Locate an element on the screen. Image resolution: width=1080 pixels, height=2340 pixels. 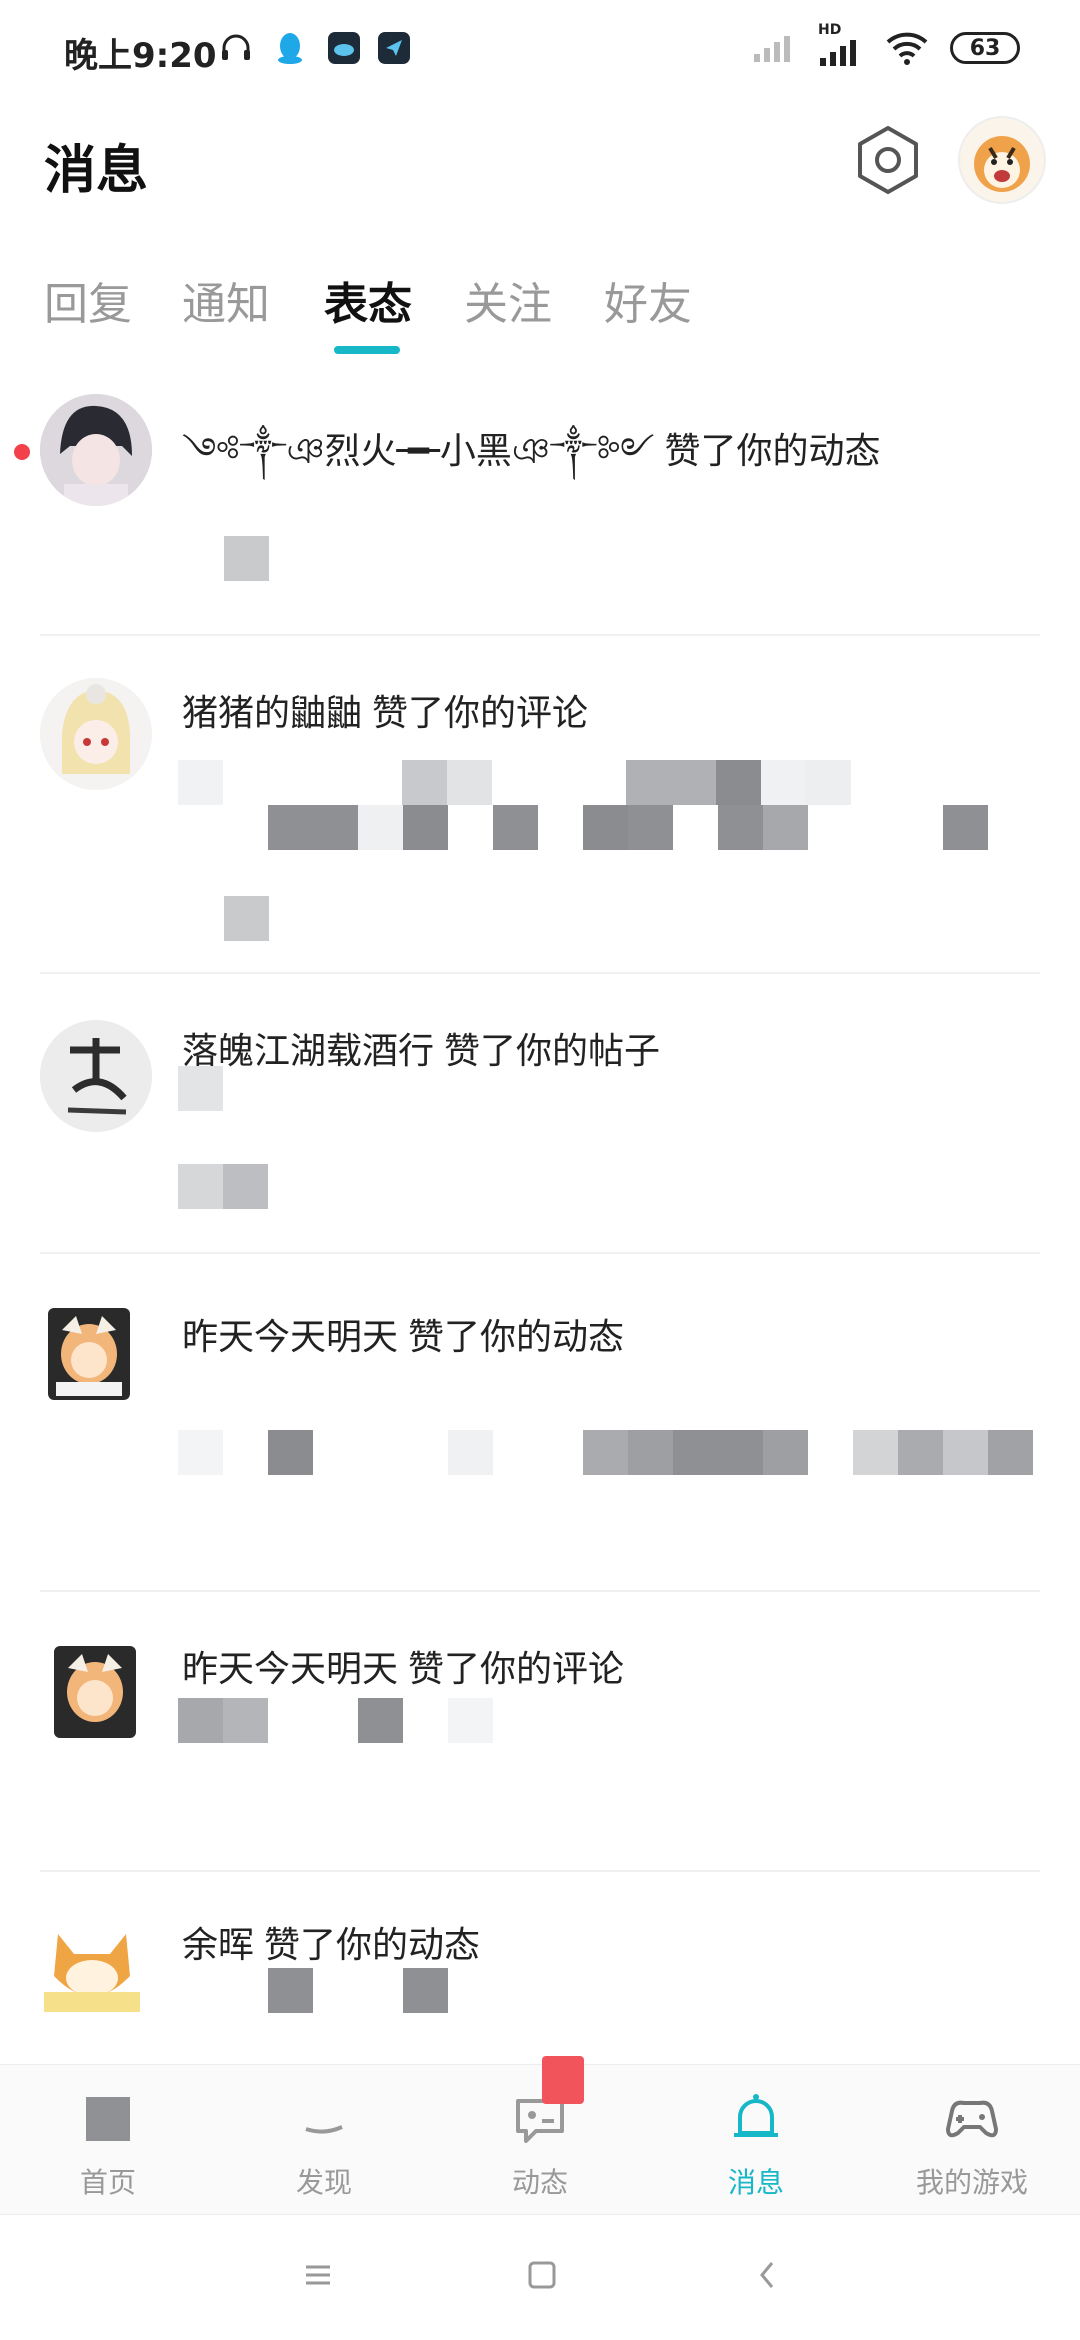
message-actor: ༺༒ঞ烈火╼╾小黑ঞ༒༻ is located at coordinates (418, 451).